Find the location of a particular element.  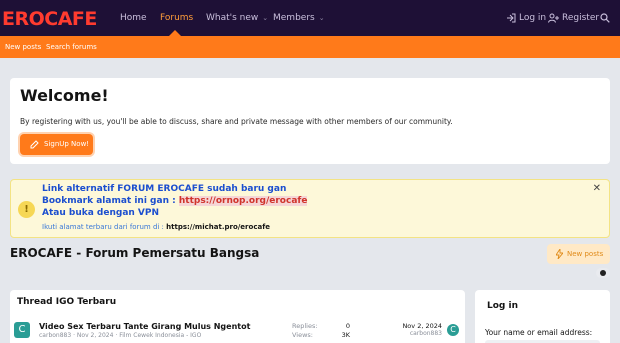

views-label: Views: is located at coordinates (303, 335).